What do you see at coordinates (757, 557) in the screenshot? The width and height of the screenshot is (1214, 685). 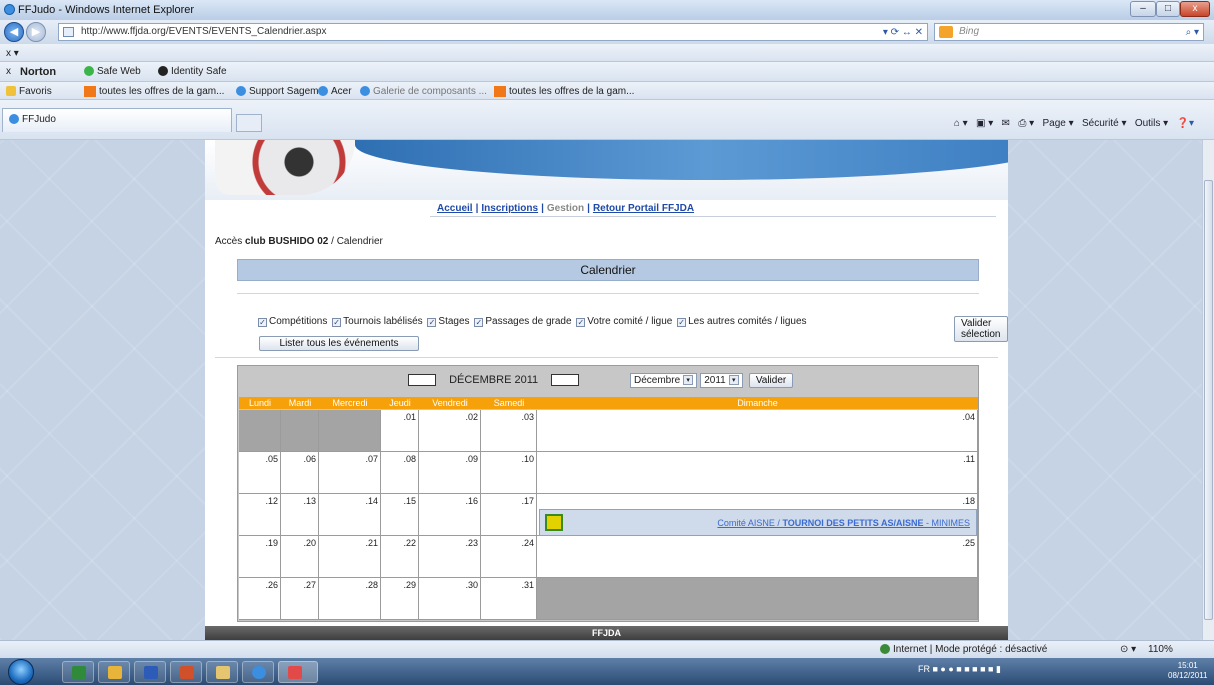 I see `calendar-day-cell: .25` at bounding box center [757, 557].